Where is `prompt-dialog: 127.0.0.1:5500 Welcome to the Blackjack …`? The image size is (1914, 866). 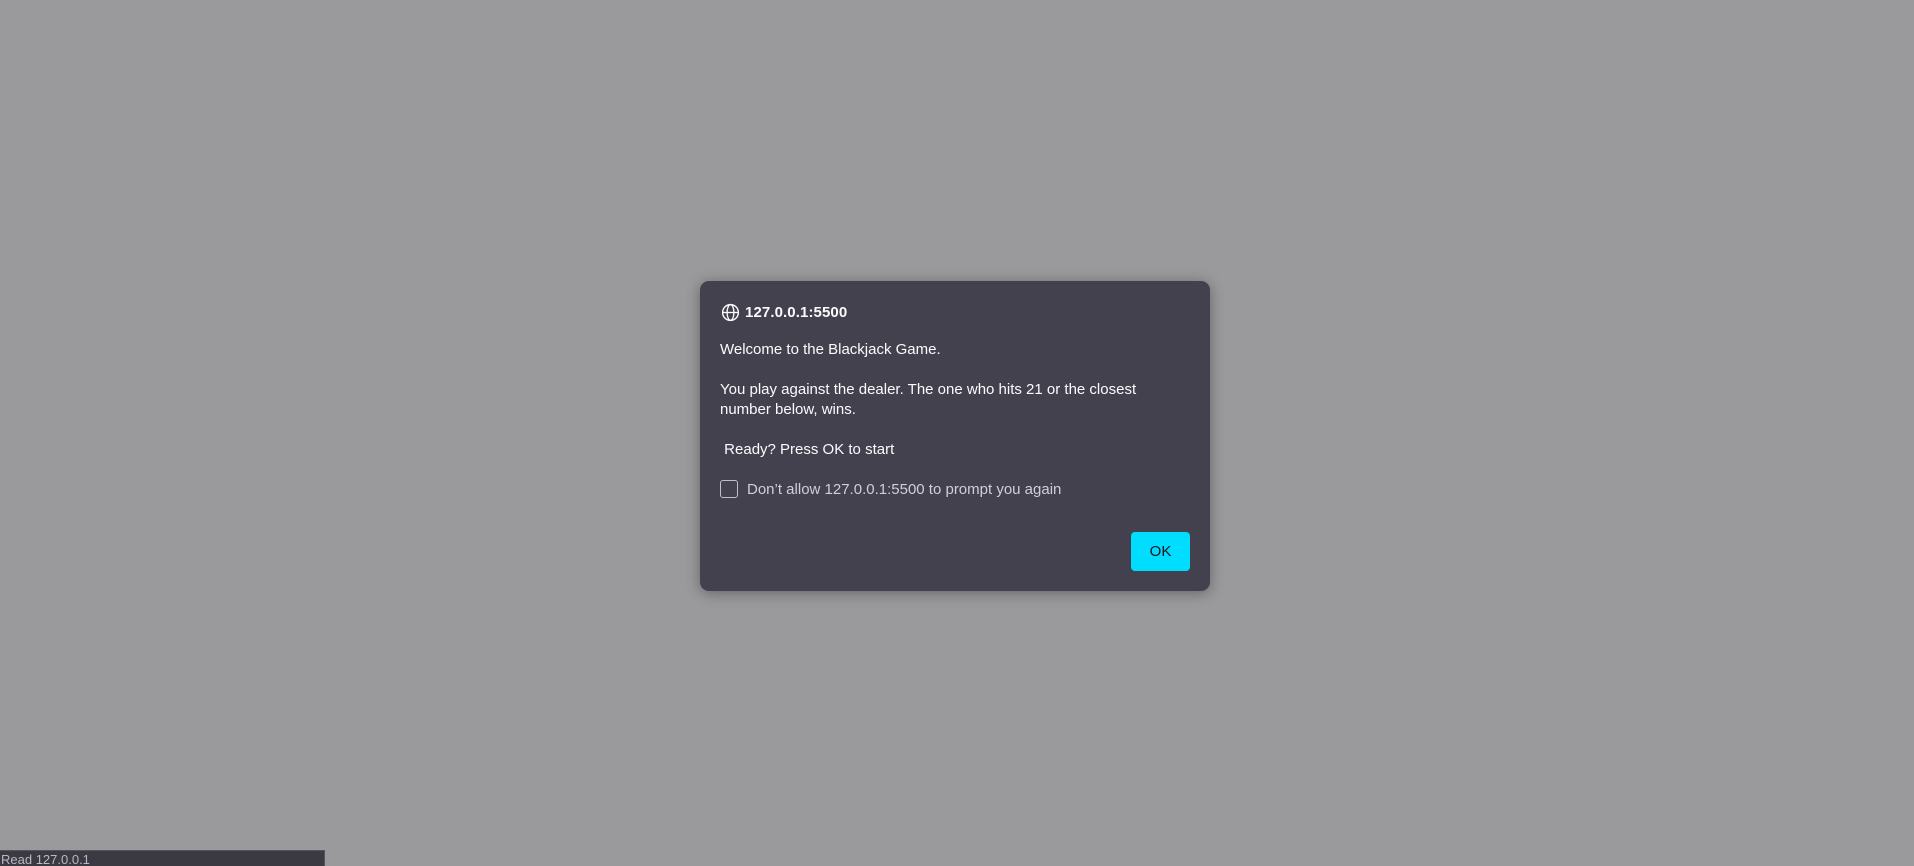
prompt-dialog: 127.0.0.1:5500 Welcome to the Blackjack … is located at coordinates (955, 436).